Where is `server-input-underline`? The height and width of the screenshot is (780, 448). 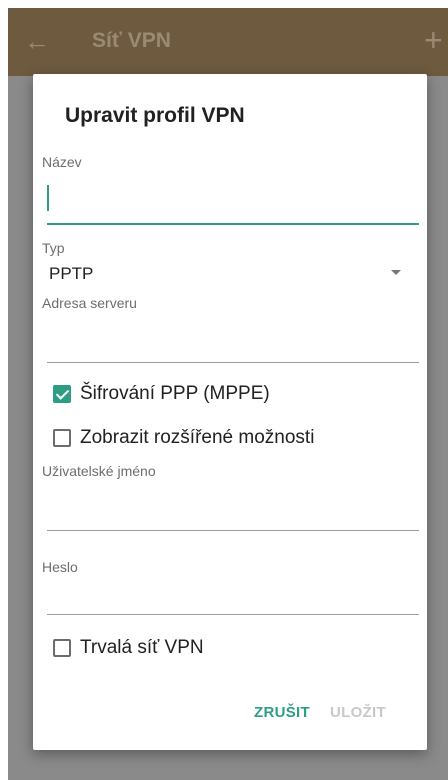
server-input-underline is located at coordinates (233, 362).